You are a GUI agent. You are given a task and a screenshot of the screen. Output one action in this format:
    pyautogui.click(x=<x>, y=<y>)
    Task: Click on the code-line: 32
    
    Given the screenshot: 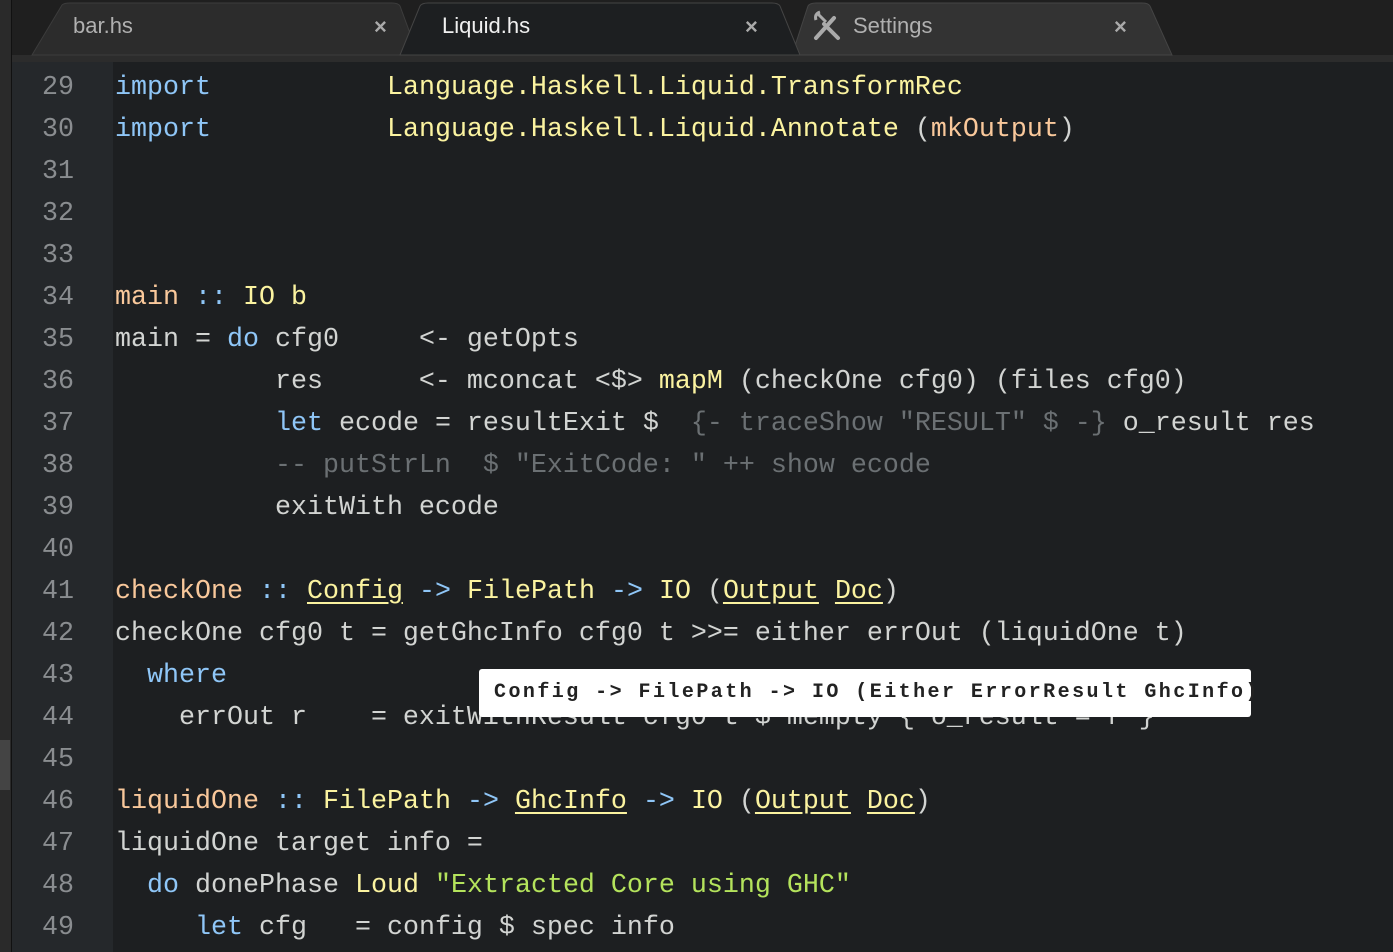 What is the action you would take?
    pyautogui.click(x=696, y=214)
    